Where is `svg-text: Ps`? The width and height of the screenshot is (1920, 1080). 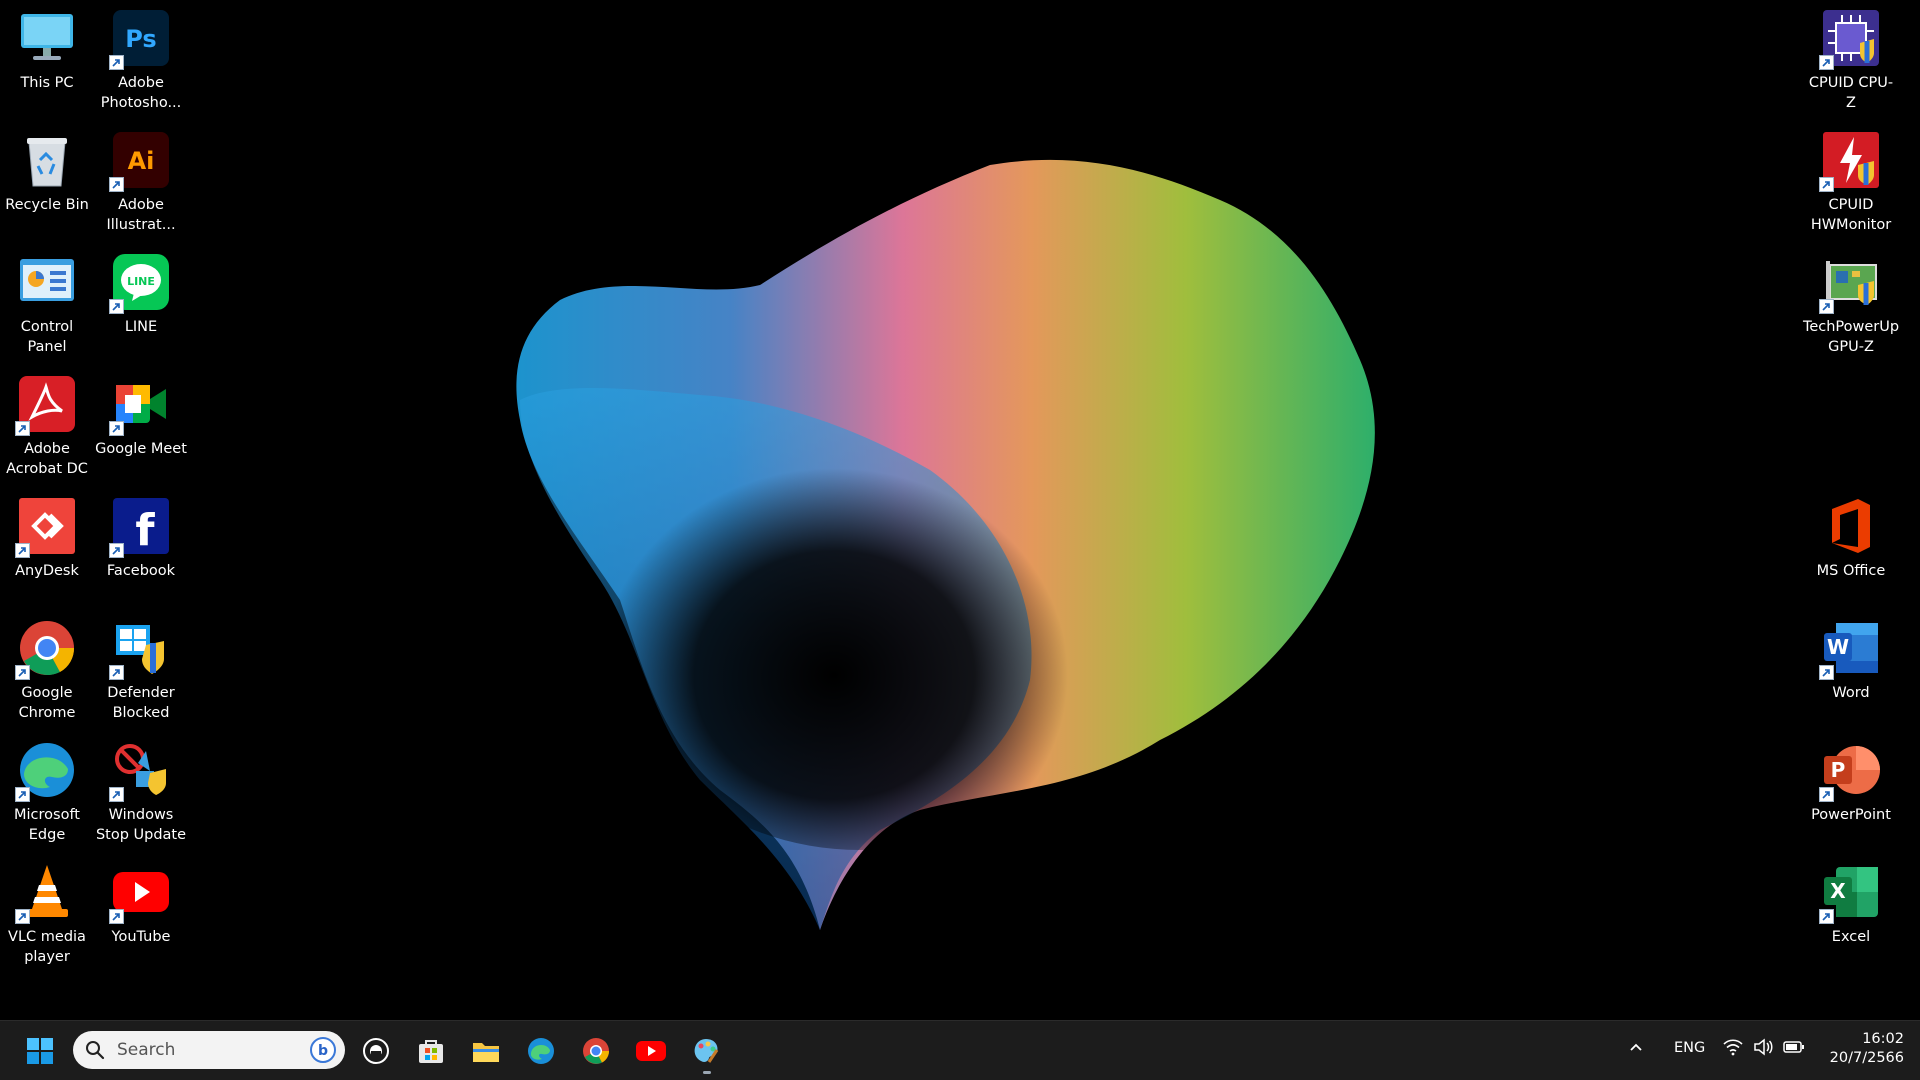 svg-text: Ps is located at coordinates (140, 39).